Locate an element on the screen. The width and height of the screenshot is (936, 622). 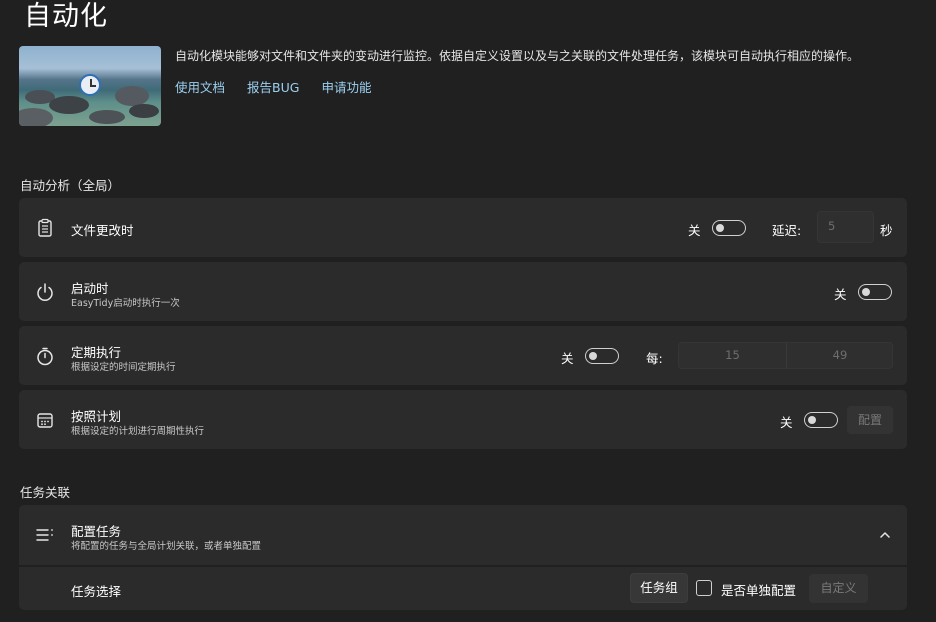
card-file-change: 文件更改时 关 延迟: 5 秒 is located at coordinates (463, 227).